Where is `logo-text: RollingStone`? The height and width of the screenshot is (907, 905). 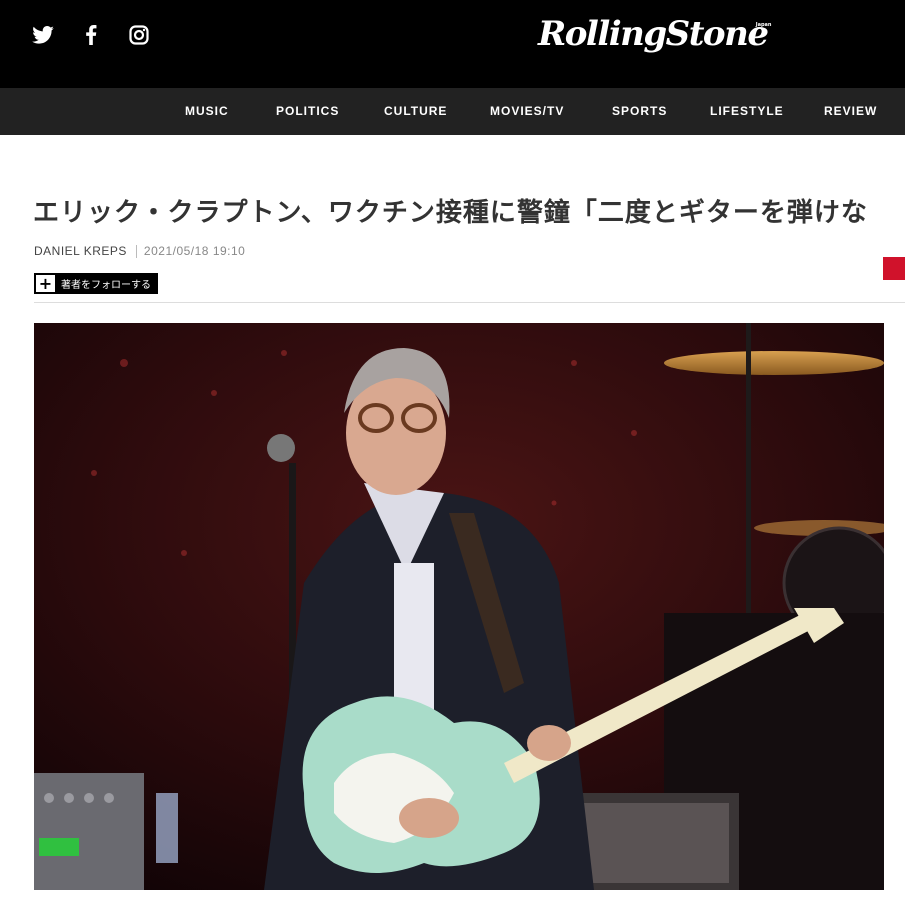 logo-text: RollingStone is located at coordinates (653, 34).